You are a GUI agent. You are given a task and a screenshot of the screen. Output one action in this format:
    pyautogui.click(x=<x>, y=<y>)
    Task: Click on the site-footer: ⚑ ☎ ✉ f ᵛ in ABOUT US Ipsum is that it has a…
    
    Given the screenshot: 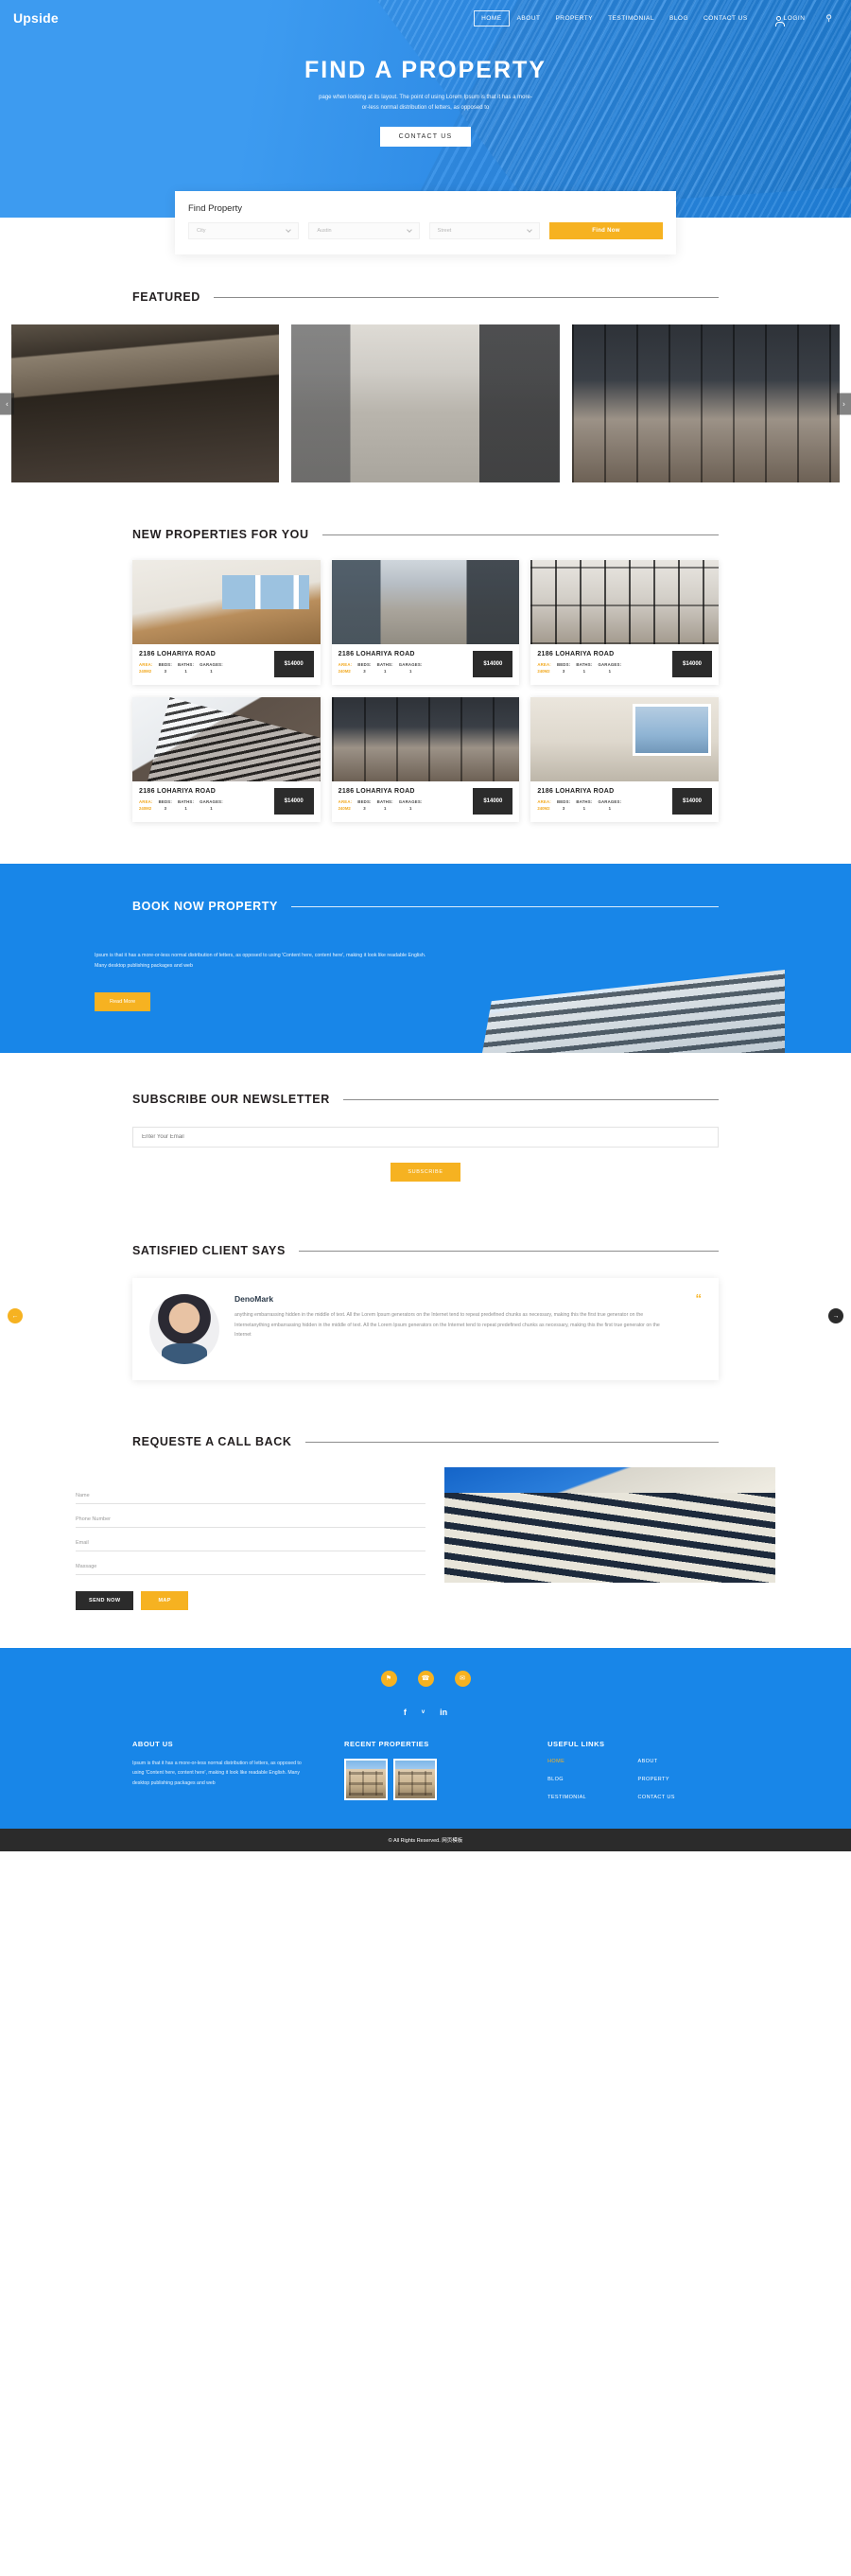 What is the action you would take?
    pyautogui.click(x=426, y=1738)
    